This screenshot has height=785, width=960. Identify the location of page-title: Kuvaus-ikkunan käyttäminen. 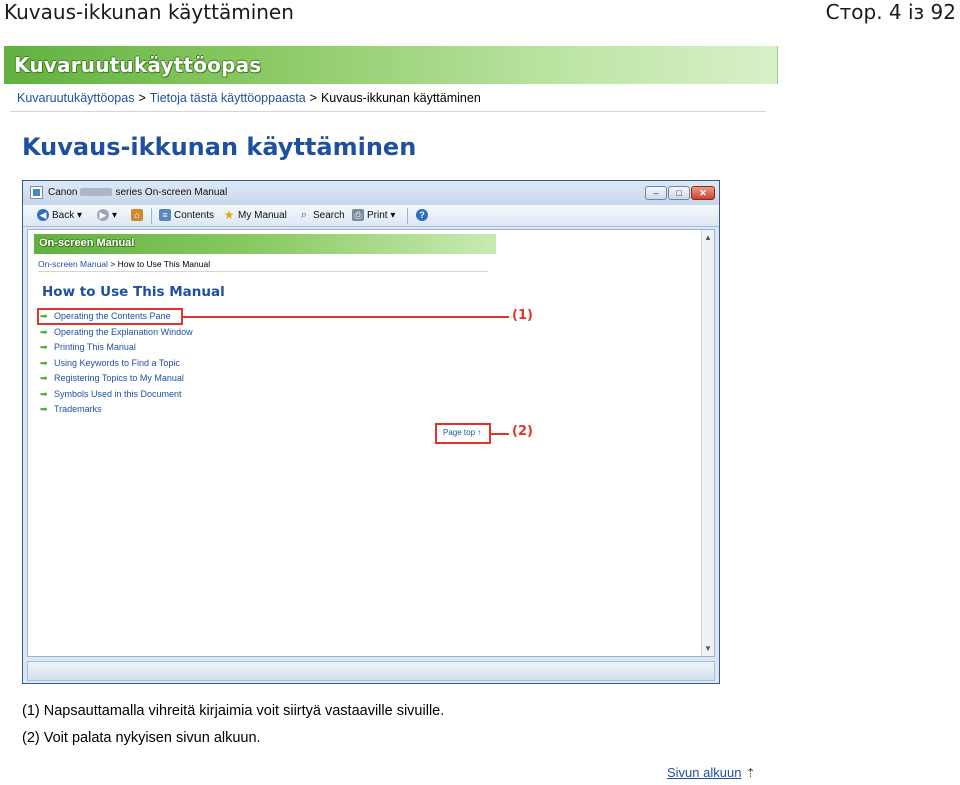
(219, 147).